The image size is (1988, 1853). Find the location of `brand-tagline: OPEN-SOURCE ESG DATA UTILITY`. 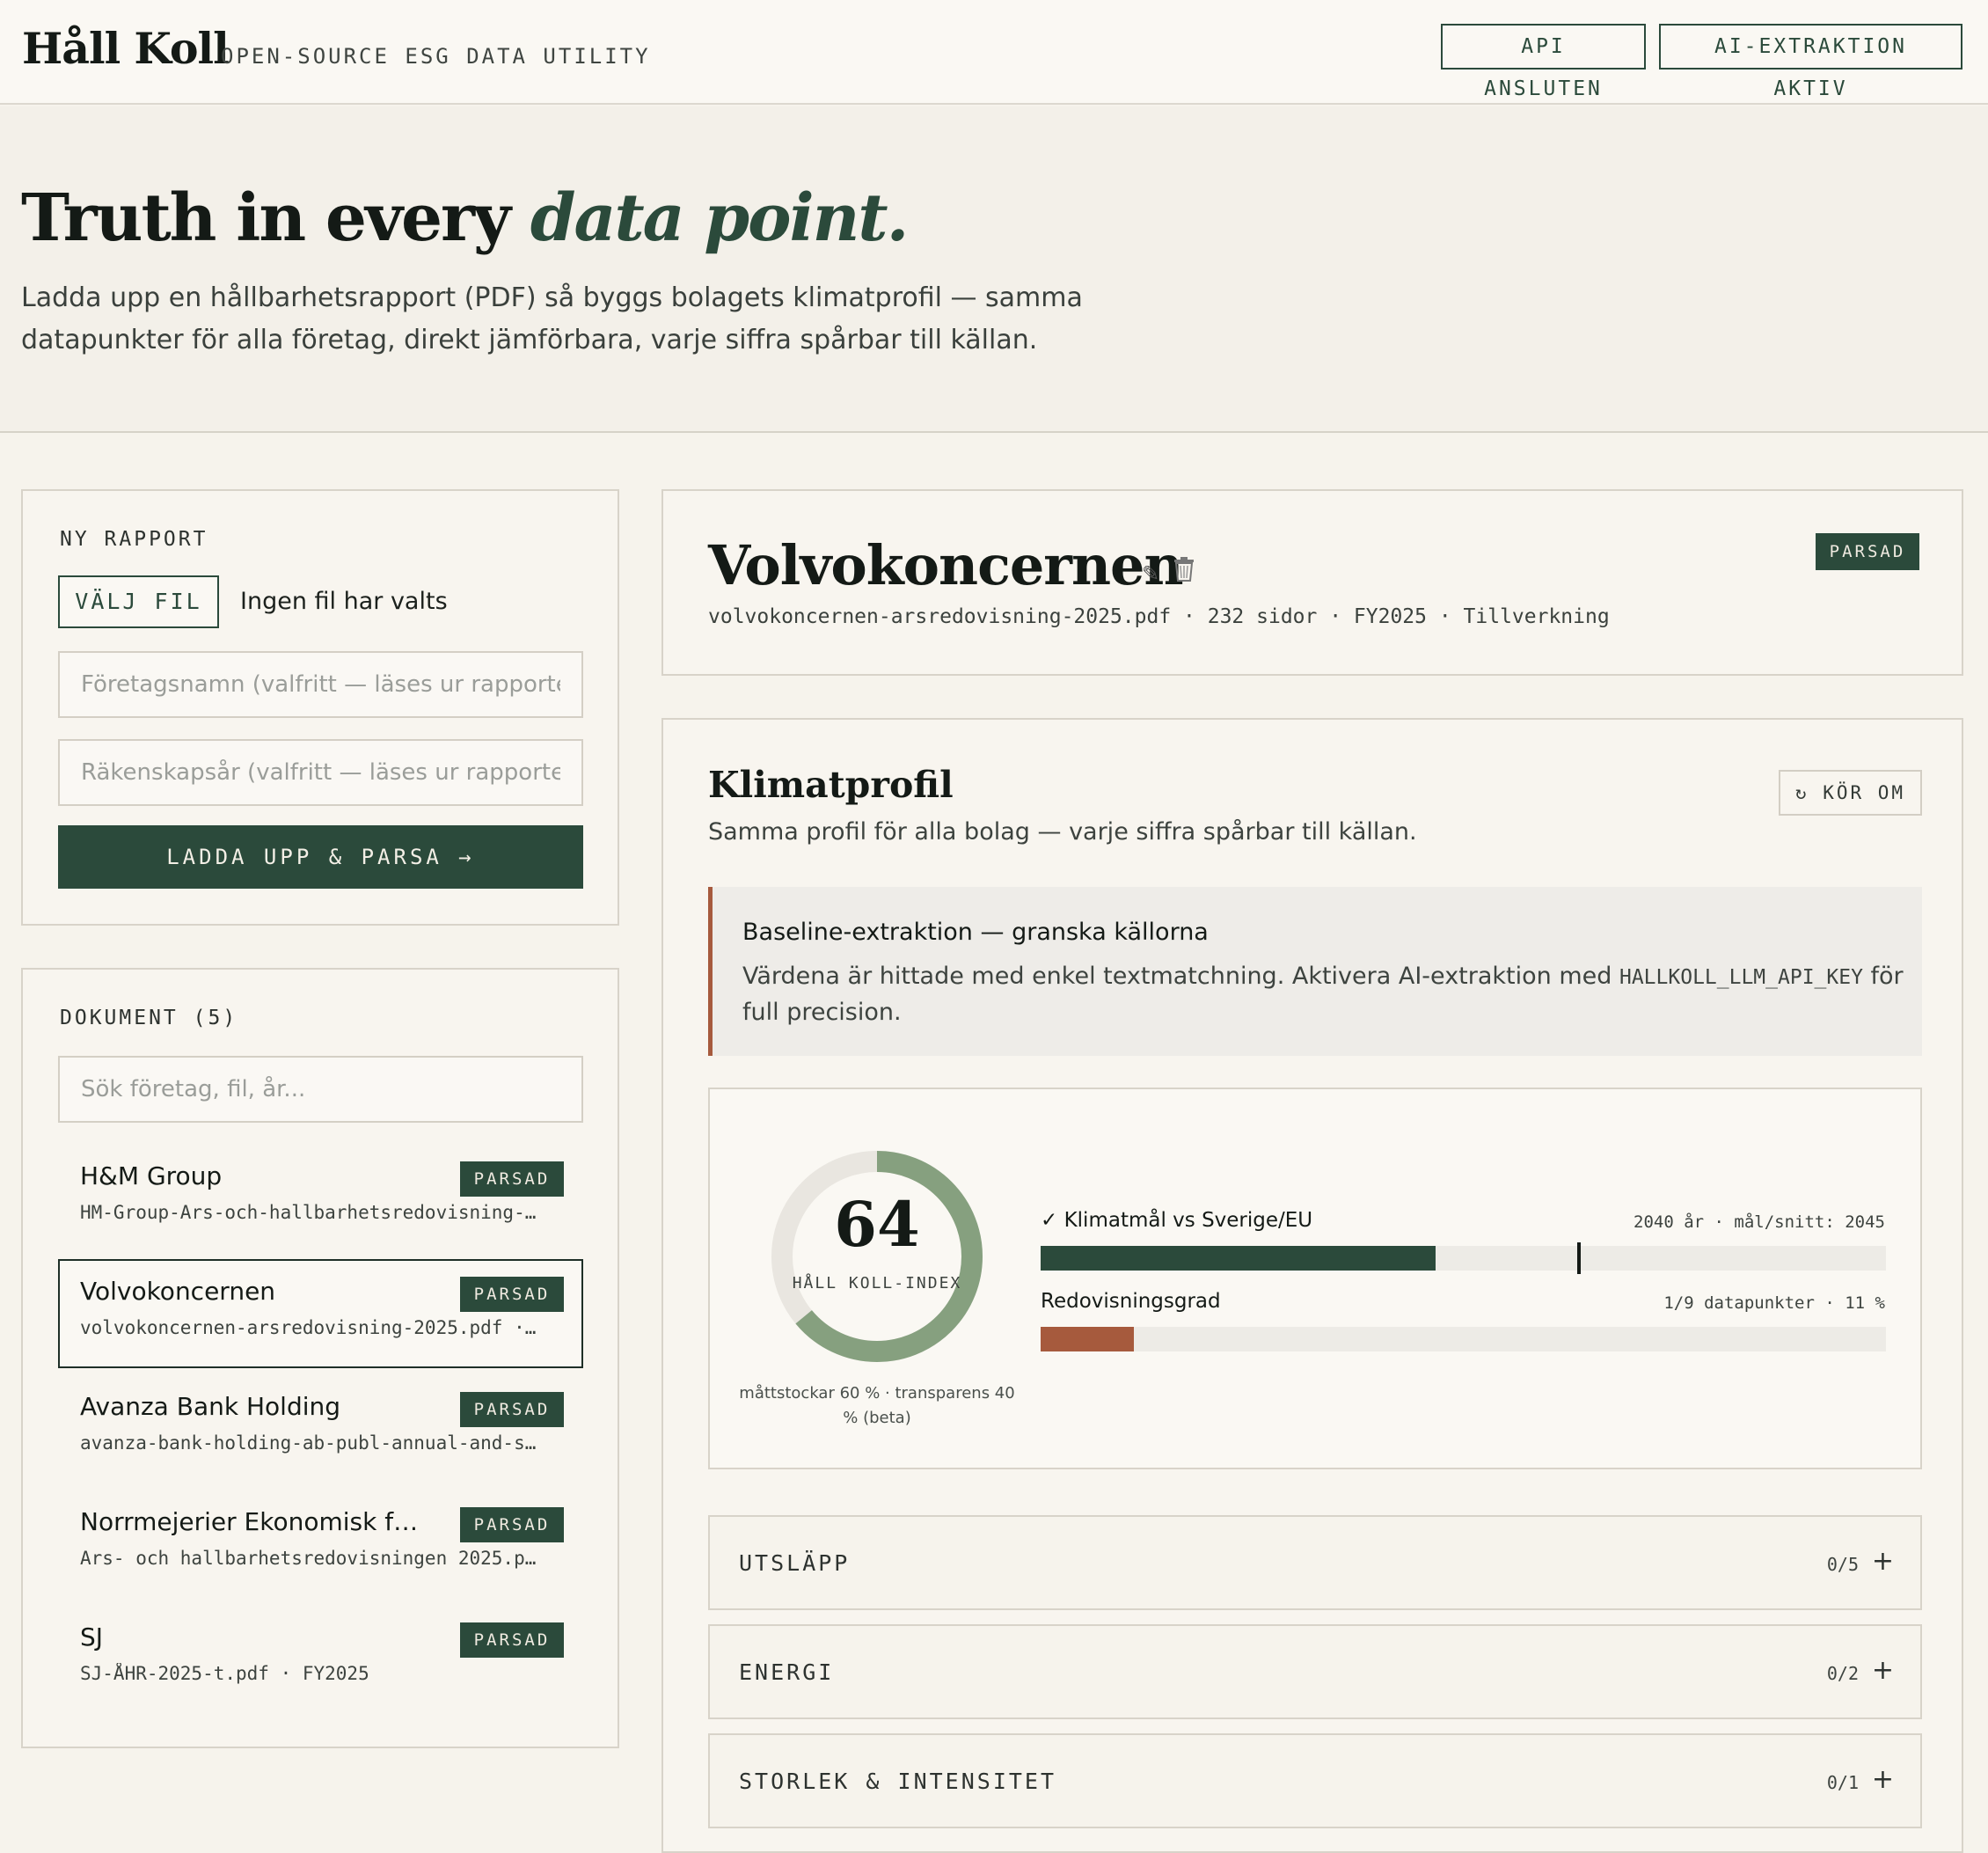

brand-tagline: OPEN-SOURCE ESG DATA UTILITY is located at coordinates (436, 56).